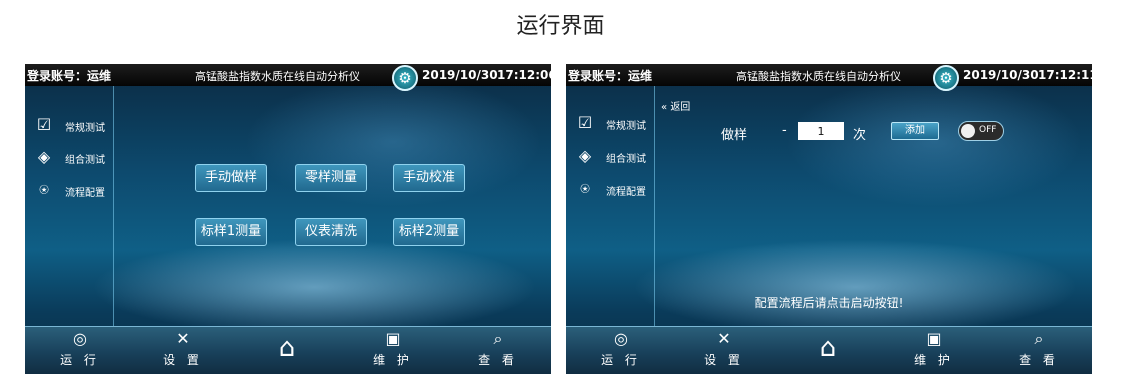  What do you see at coordinates (988, 130) in the screenshot?
I see `toggle-label: OFF` at bounding box center [988, 130].